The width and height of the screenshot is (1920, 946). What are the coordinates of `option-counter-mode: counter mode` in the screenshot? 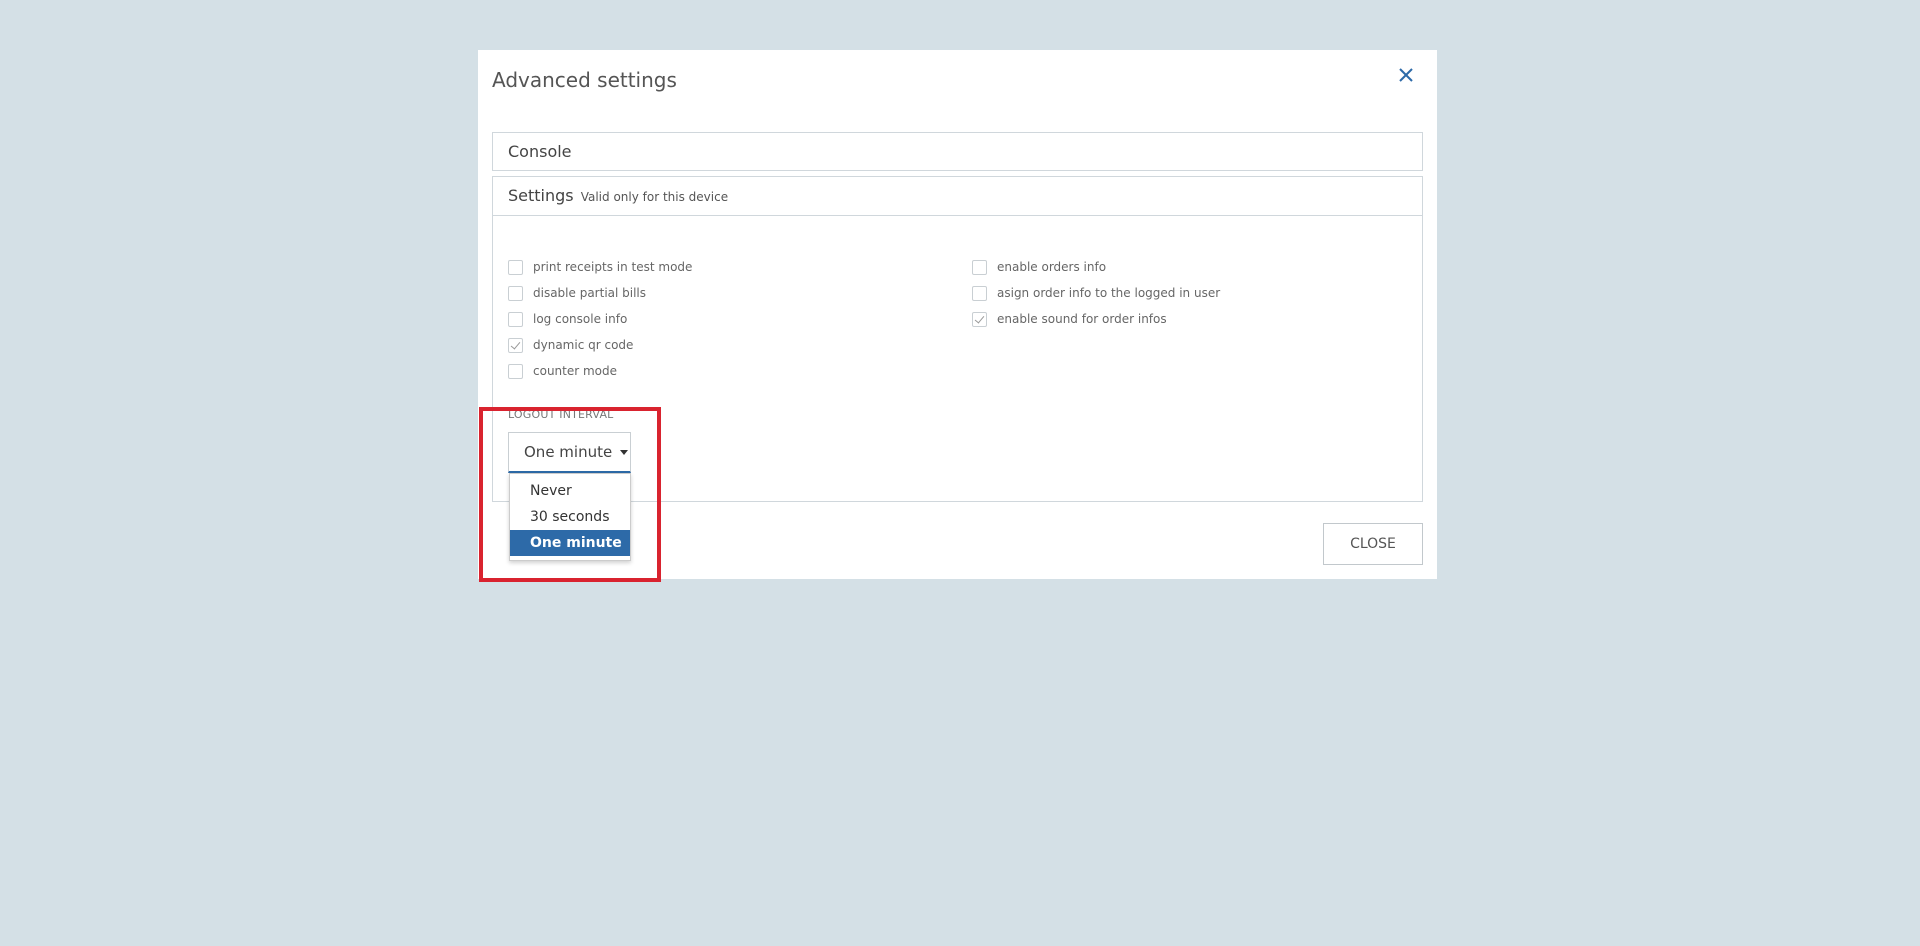 It's located at (600, 371).